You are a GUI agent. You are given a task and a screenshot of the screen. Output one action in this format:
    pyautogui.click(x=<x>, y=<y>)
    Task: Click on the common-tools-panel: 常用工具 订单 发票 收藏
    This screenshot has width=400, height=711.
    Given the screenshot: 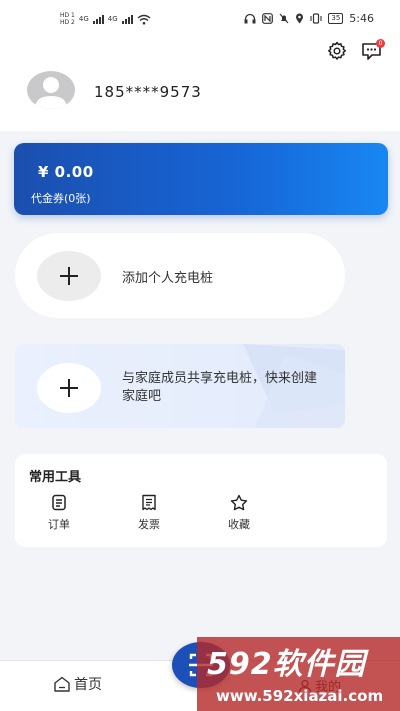 What is the action you would take?
    pyautogui.click(x=201, y=500)
    